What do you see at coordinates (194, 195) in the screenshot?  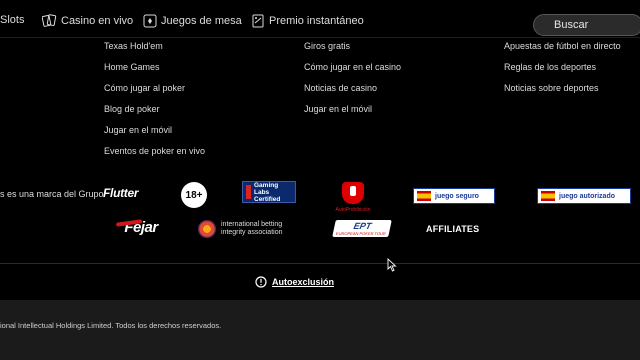 I see `age-18-badge: 18+` at bounding box center [194, 195].